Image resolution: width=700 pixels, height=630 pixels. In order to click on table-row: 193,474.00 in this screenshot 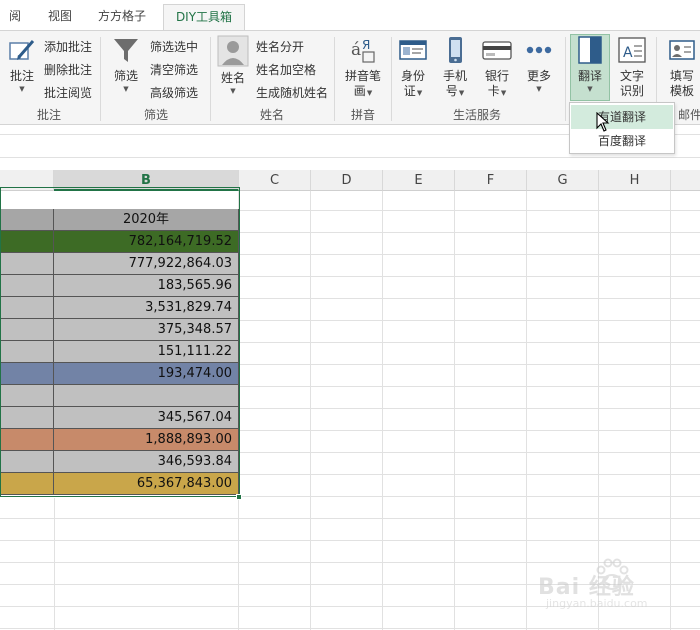, I will do `click(120, 374)`.